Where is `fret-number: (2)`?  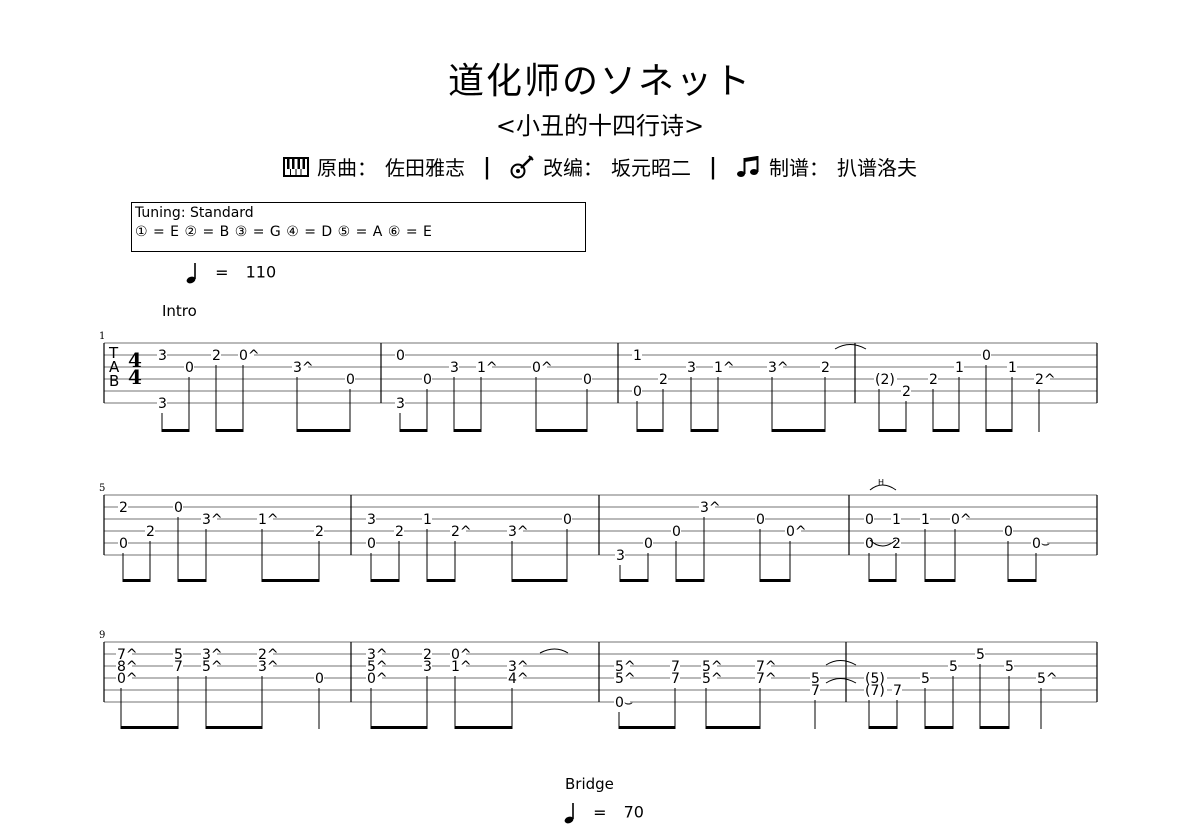
fret-number: (2) is located at coordinates (885, 380).